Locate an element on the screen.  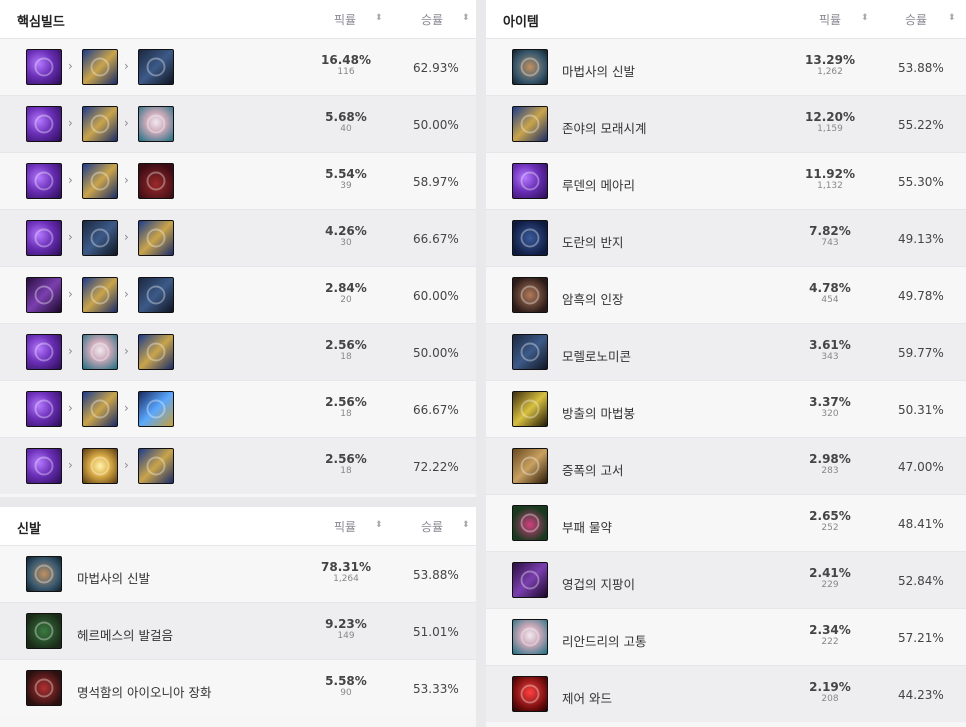
boots-row: 명석함의 아이오니아 장화 5.58% 90 53.33% is located at coordinates (238, 687).